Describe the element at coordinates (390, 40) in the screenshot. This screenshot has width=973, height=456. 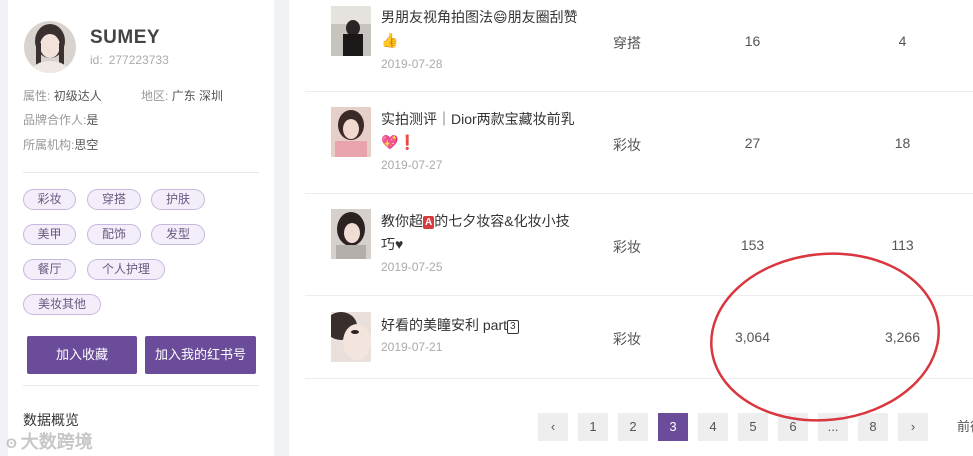
I see `thumbs-up-emoji-icon: 👍` at that location.